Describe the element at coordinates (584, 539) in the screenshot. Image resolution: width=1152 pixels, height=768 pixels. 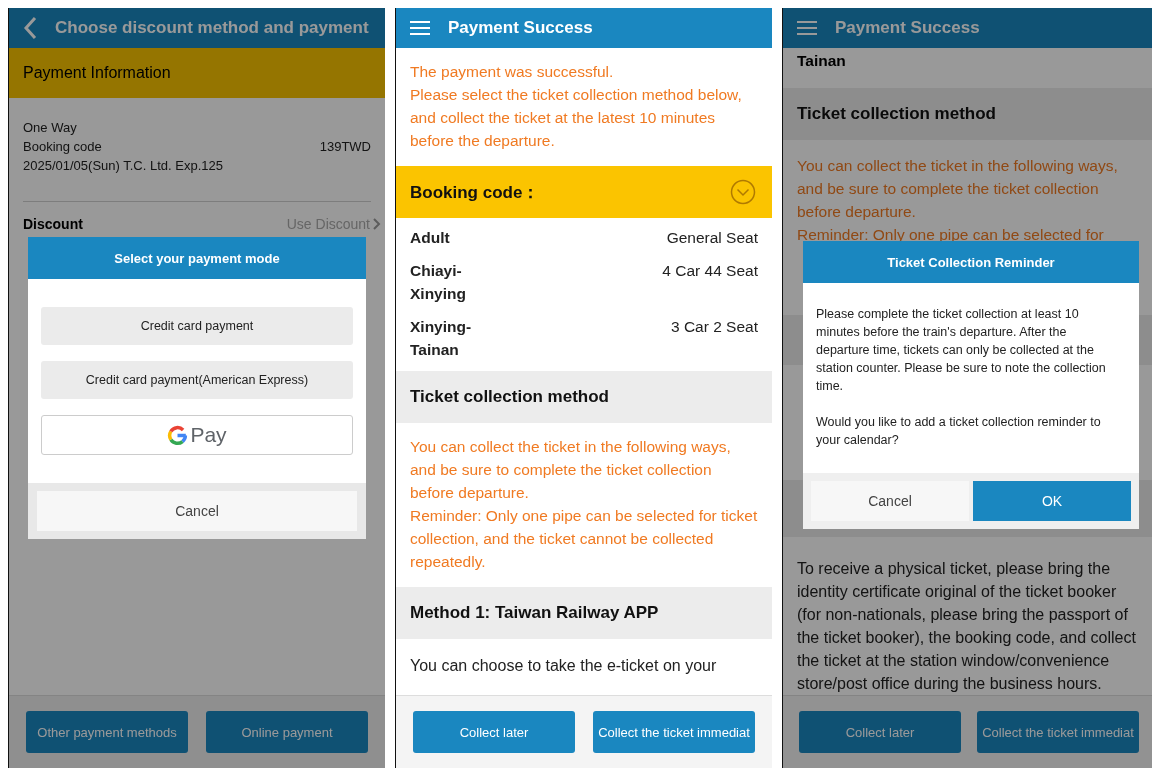
I see `collection-note: Reminder: Only one pipe can be selected for ticket collection, and the ticket cannot be collected repeatedly.` at that location.